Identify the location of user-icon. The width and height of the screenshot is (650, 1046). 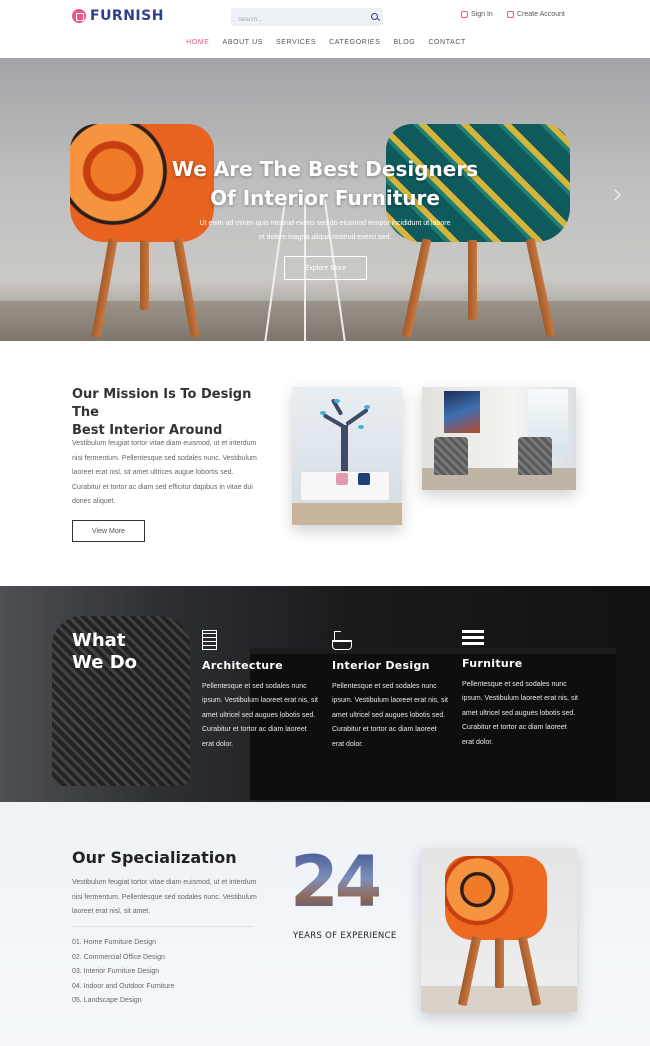
(464, 14).